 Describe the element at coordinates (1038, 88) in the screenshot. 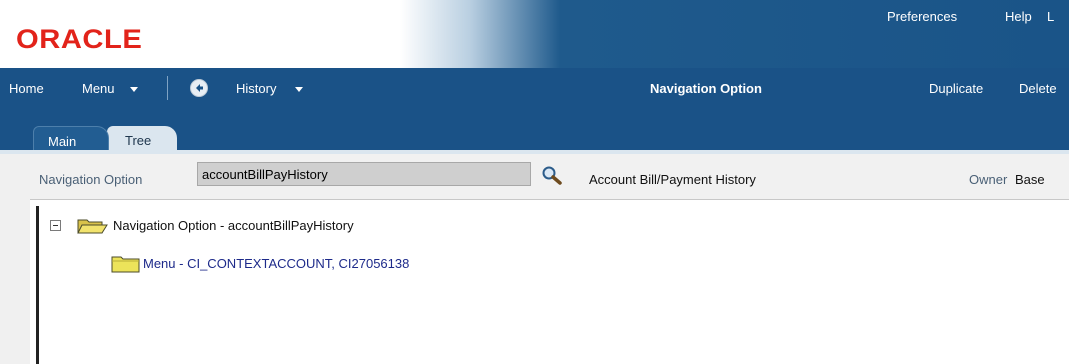

I see `delete-button: Delete` at that location.